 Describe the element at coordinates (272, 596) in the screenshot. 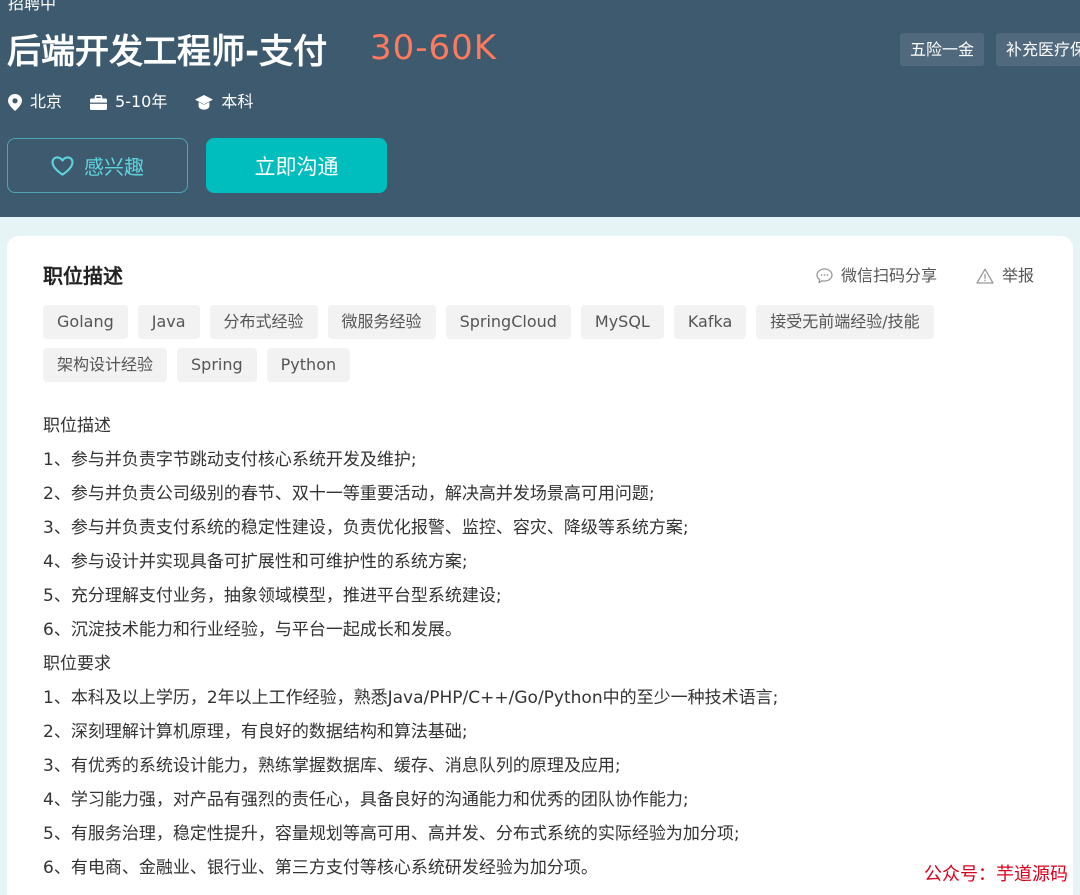

I see `description-line: 5、充分理解支付业务，抽象领域模型，推进平台型系统建设;` at that location.